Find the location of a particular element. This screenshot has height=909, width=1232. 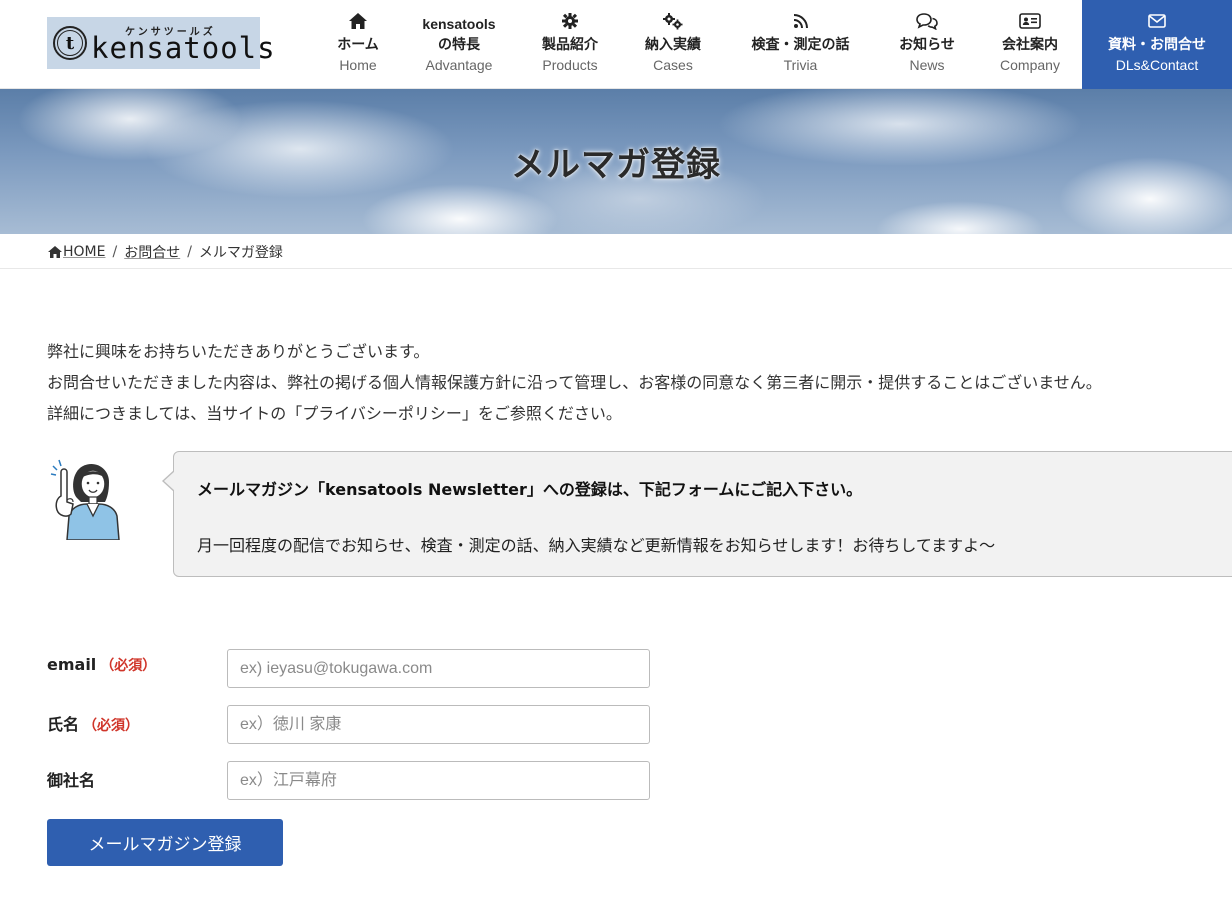

intro-line: 詳細につきましては、当サイトの「プライバシーポリシー」をご参照ください。 is located at coordinates (334, 413).